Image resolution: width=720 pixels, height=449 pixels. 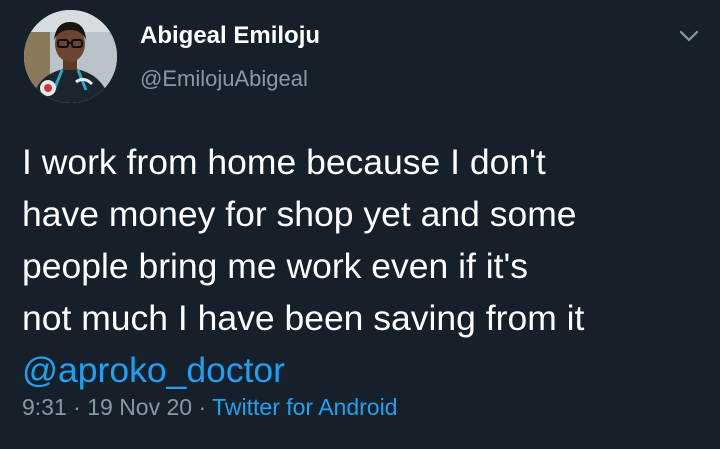 I want to click on tweet-text-line: I work from home because I don't, so click(x=284, y=162).